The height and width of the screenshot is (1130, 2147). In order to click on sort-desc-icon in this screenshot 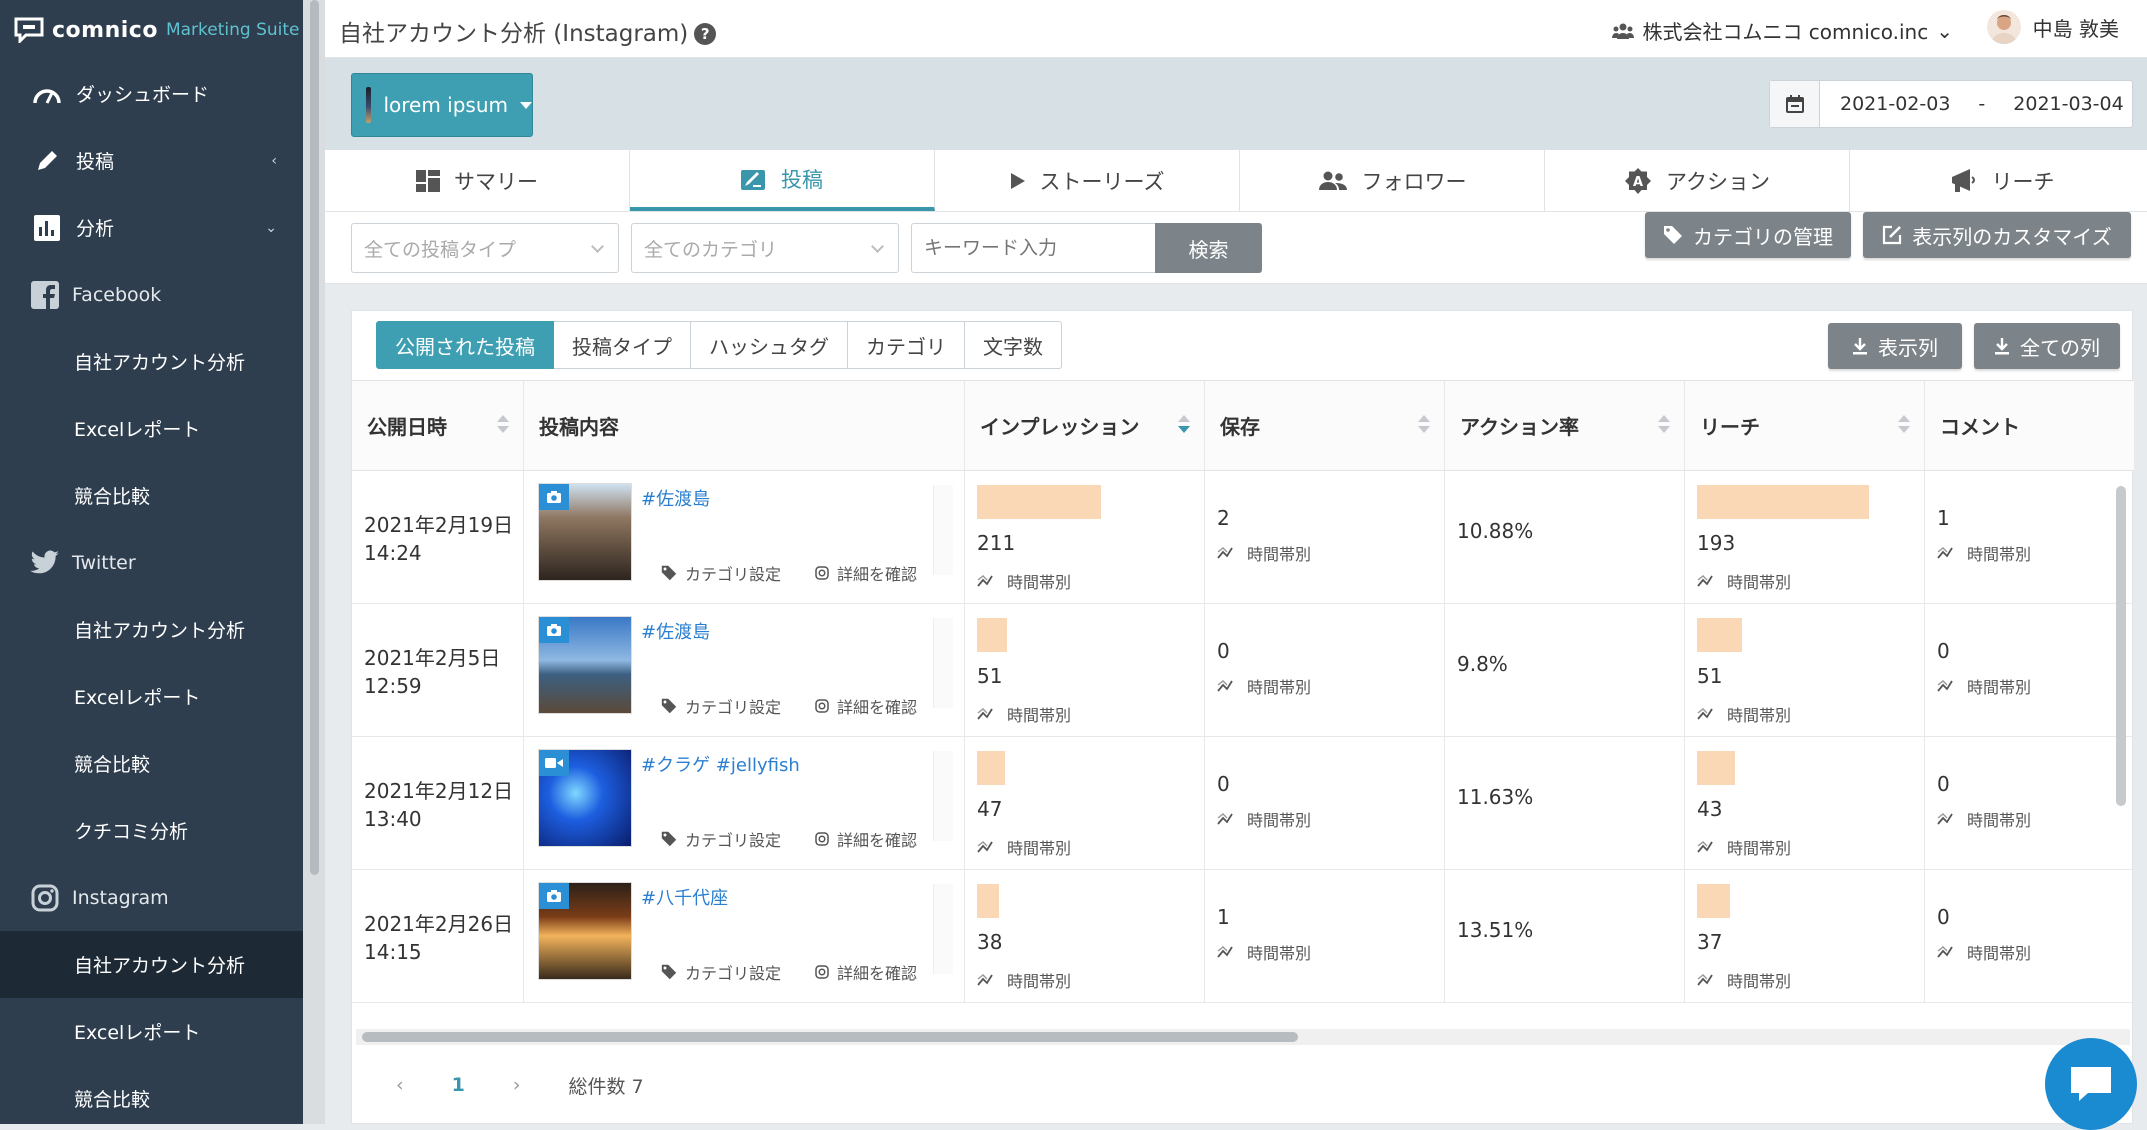, I will do `click(1184, 424)`.